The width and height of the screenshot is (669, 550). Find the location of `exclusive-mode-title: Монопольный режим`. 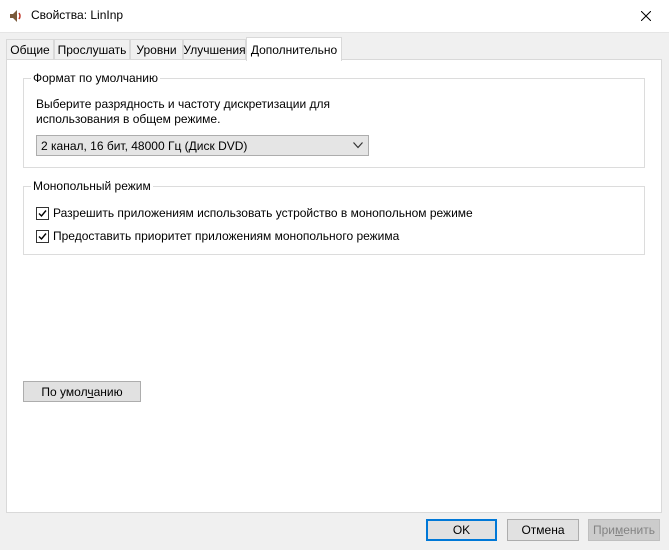

exclusive-mode-title: Монопольный режим is located at coordinates (92, 186).